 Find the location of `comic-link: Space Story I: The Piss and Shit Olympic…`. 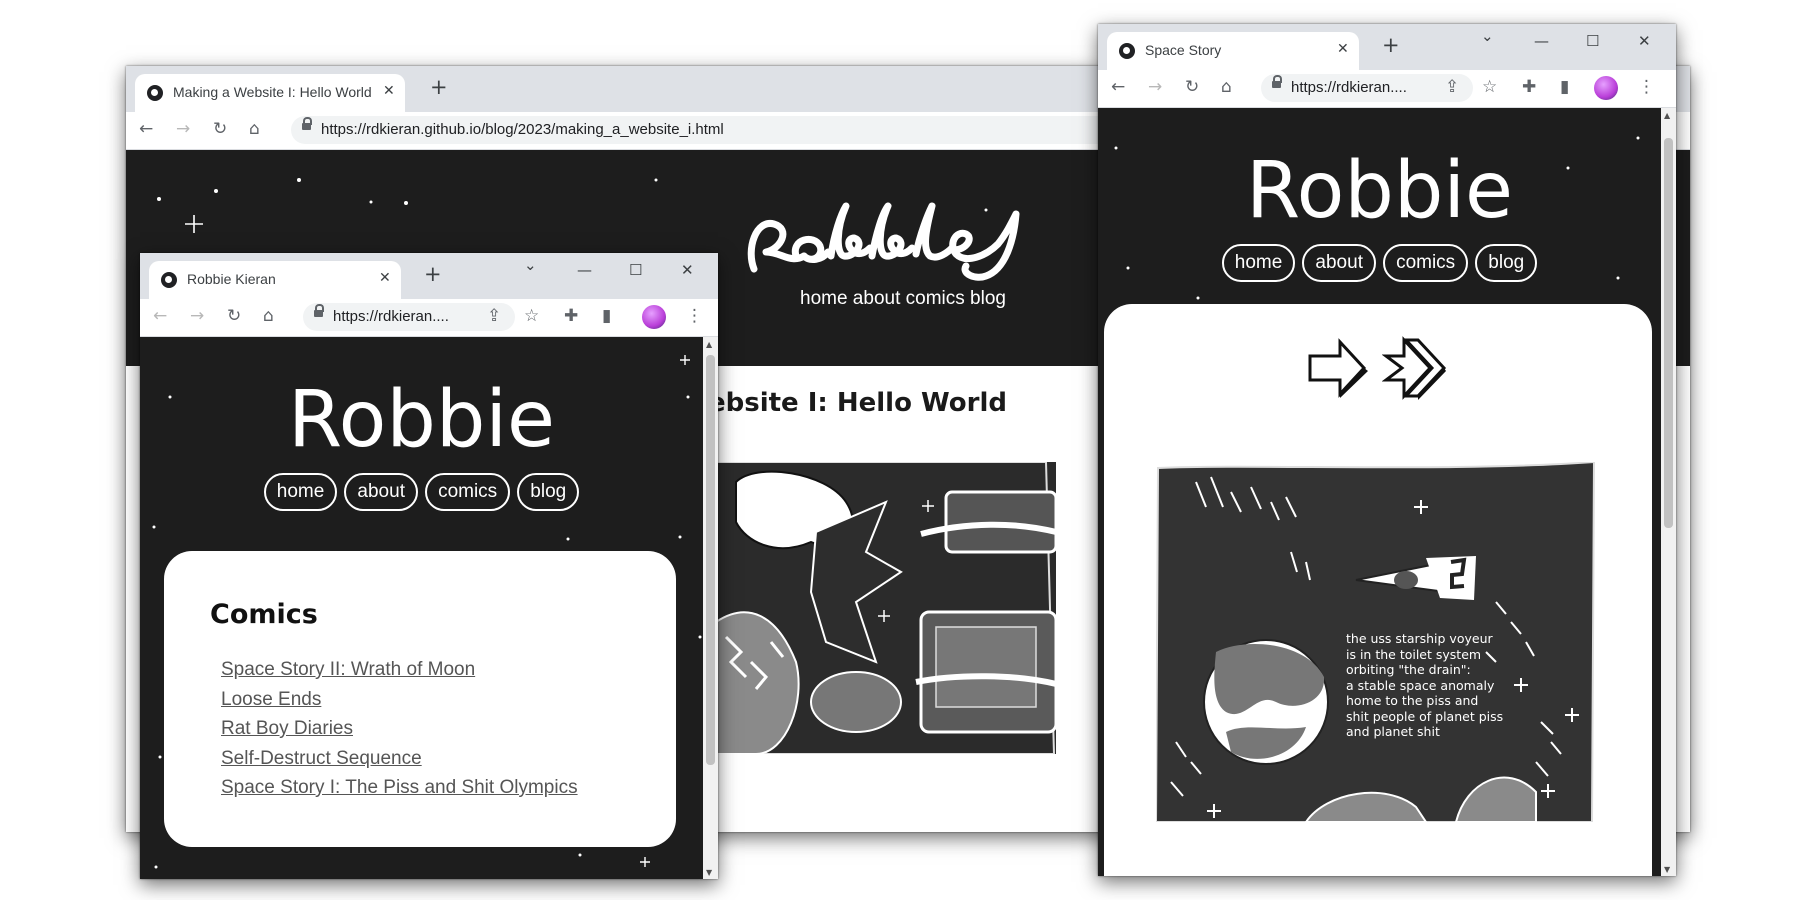

comic-link: Space Story I: The Piss and Shit Olympic… is located at coordinates (399, 788).